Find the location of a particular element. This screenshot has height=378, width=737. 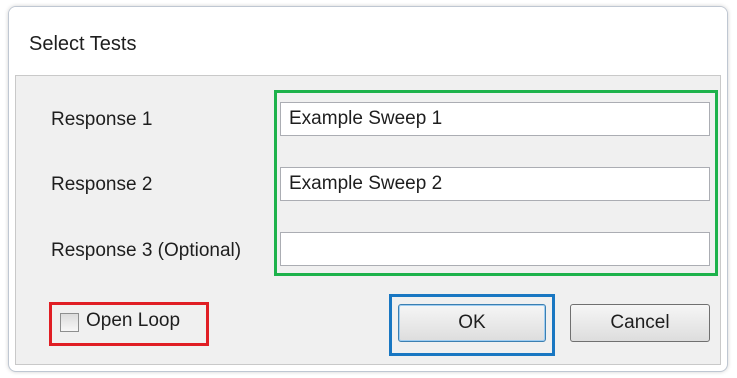

dialog-title: Select Tests is located at coordinates (83, 44).